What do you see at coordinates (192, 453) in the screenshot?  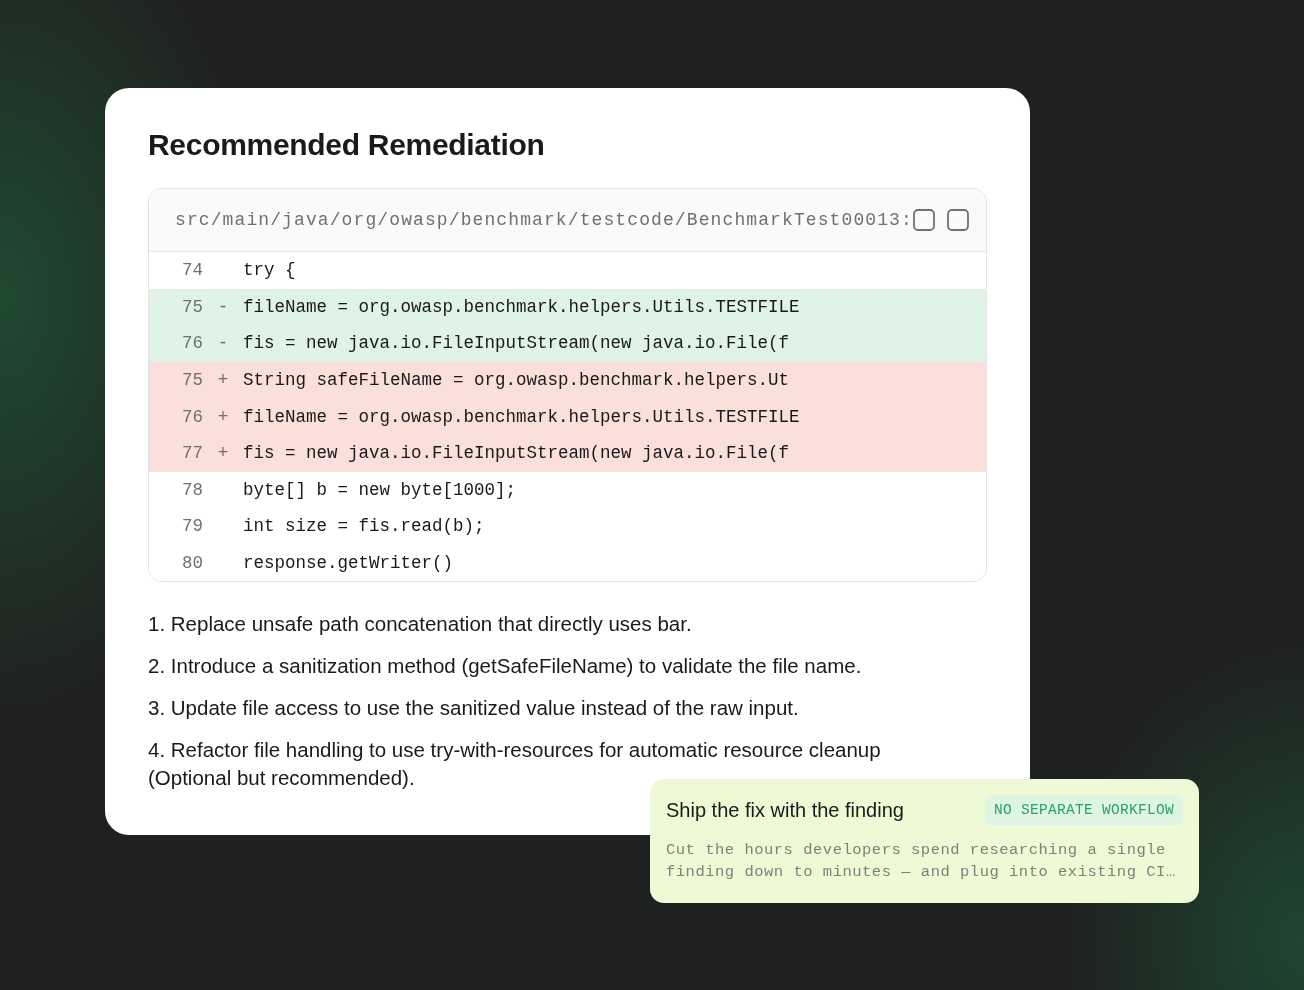 I see `line-number: 77` at bounding box center [192, 453].